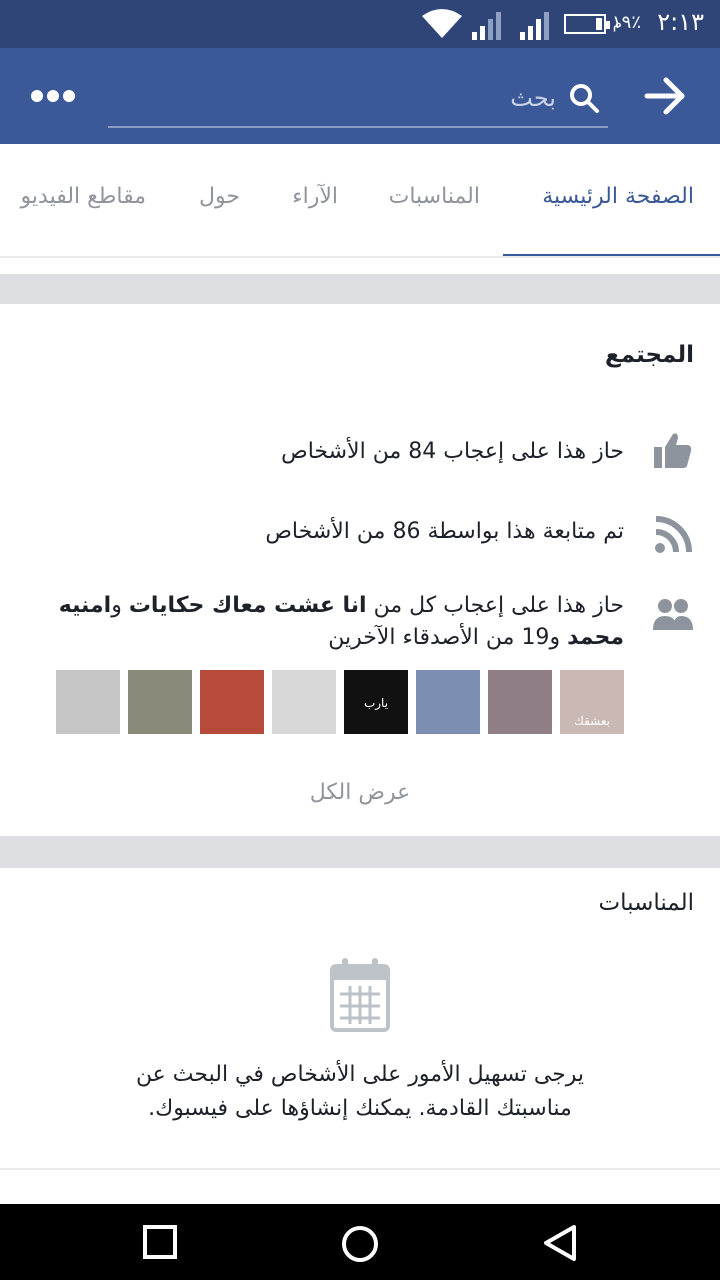  Describe the element at coordinates (680, 22) in the screenshot. I see `clock: ٢:١٣` at that location.